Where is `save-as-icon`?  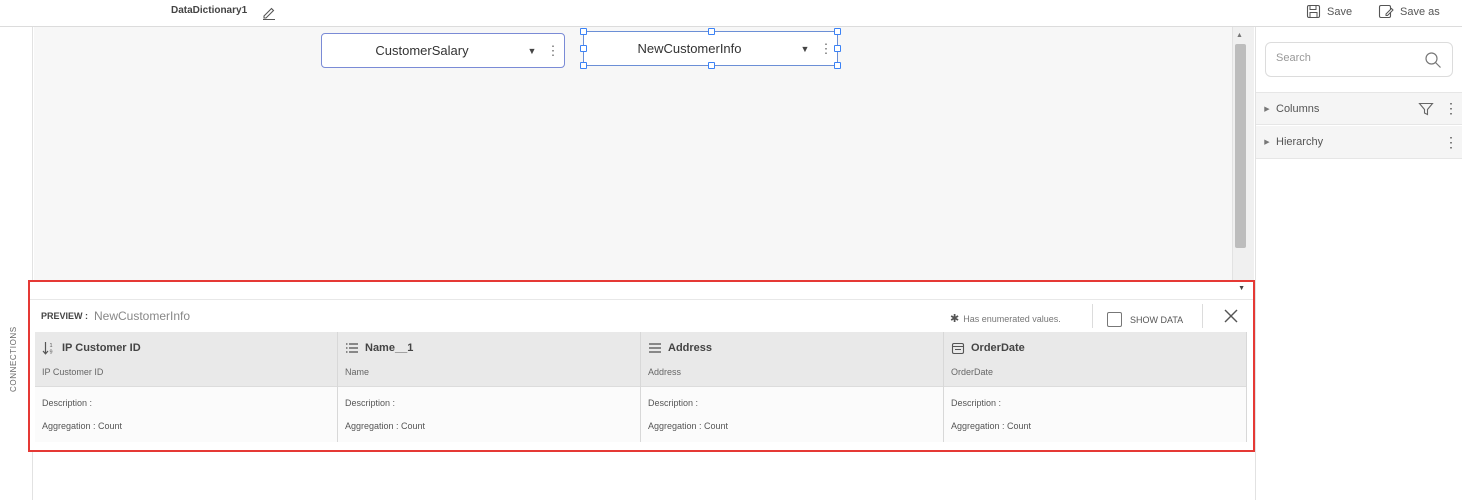 save-as-icon is located at coordinates (1386, 11).